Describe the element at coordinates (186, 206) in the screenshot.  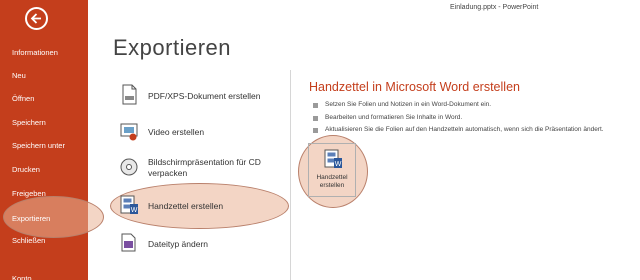
I see `export-option-label: Handzettel erstellen` at that location.